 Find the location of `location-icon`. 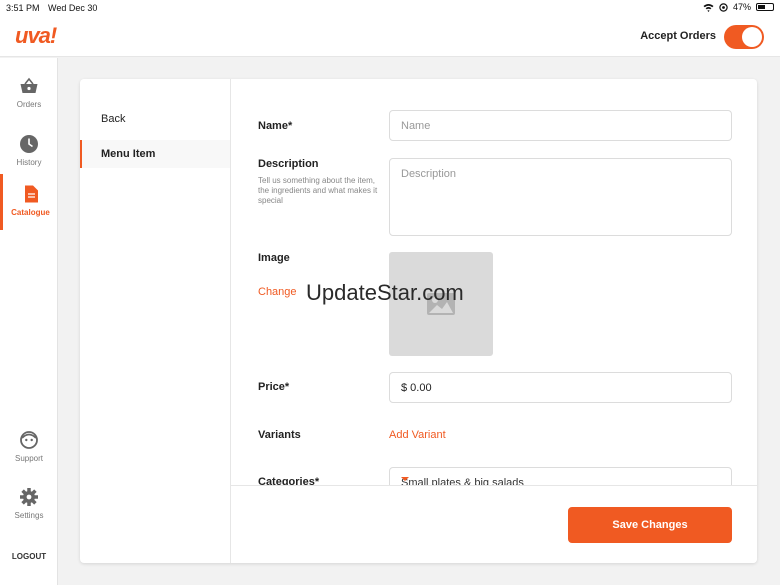

location-icon is located at coordinates (723, 7).